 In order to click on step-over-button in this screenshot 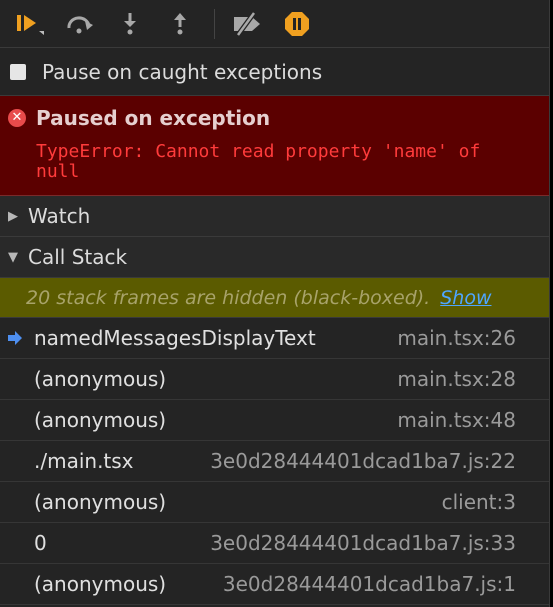, I will do `click(80, 24)`.